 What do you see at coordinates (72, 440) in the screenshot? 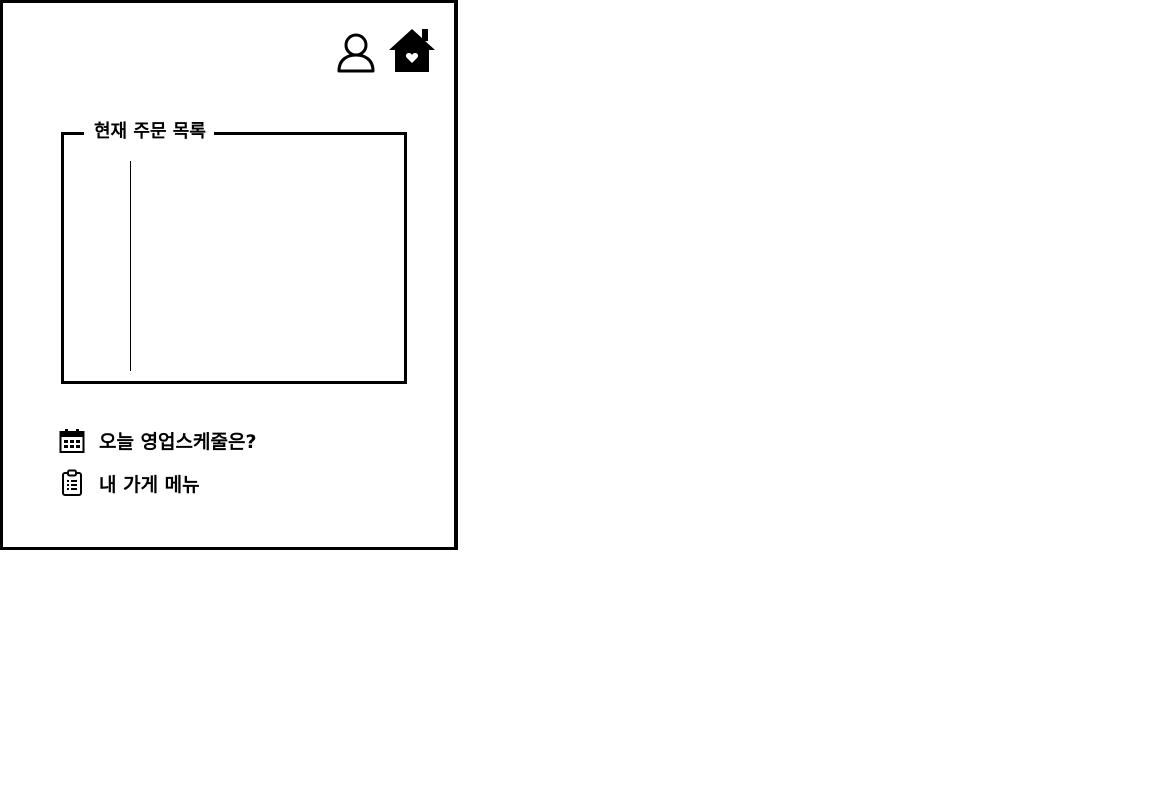
I see `calendar-icon` at bounding box center [72, 440].